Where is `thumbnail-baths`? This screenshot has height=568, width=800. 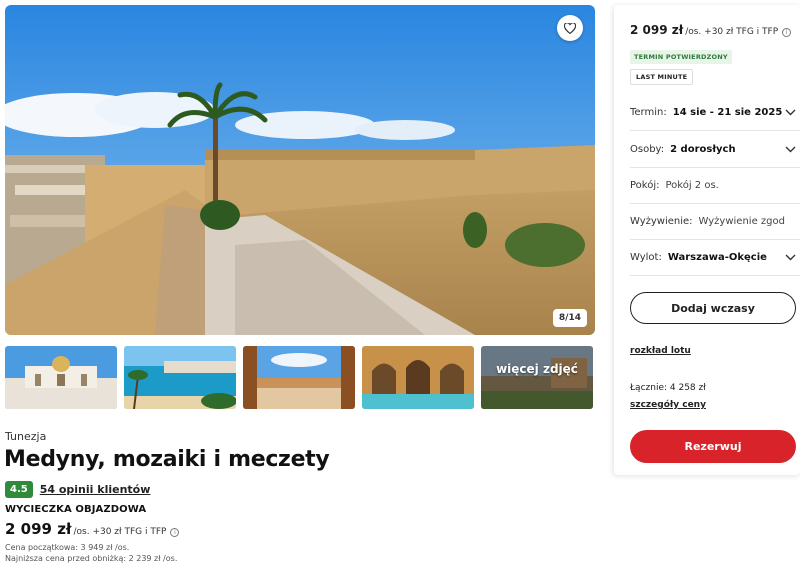
thumbnail-baths is located at coordinates (418, 377).